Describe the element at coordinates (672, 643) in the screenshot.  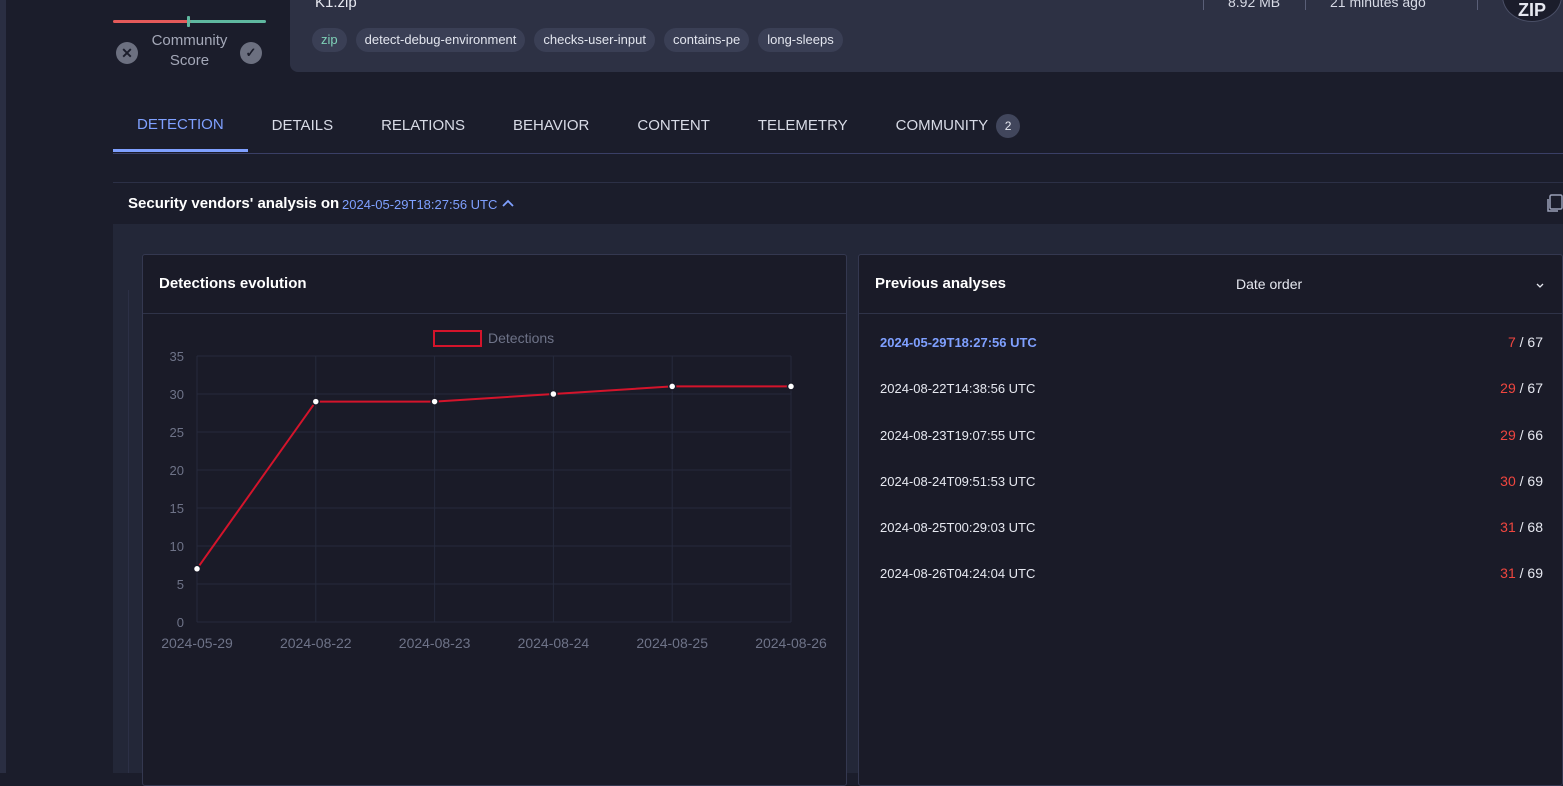
I see `x-tick-label: 2024-08-25` at that location.